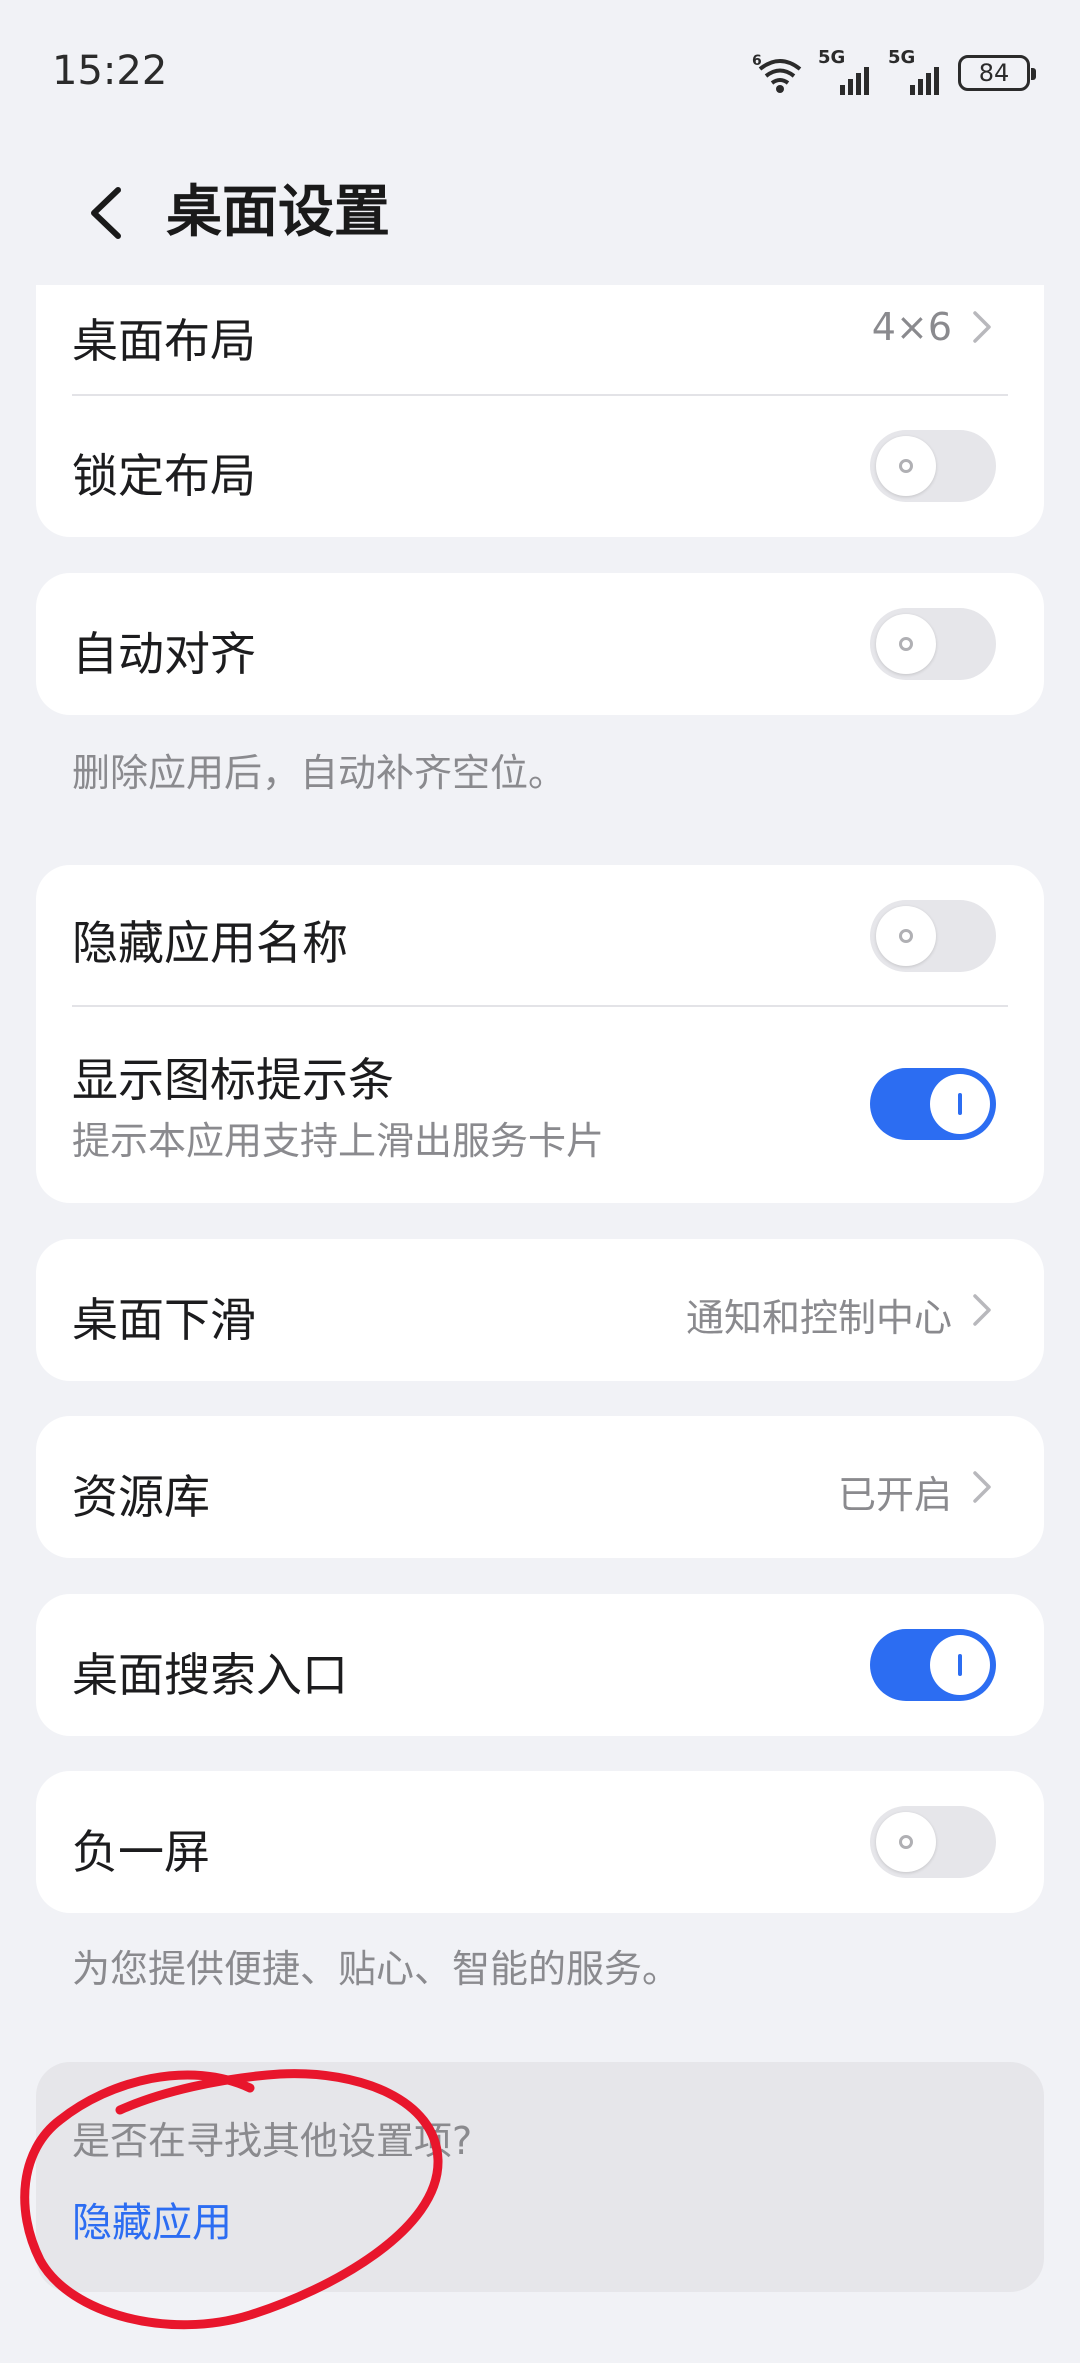 This screenshot has width=1080, height=2363. Describe the element at coordinates (110, 71) in the screenshot. I see `status-time: 15:22` at that location.